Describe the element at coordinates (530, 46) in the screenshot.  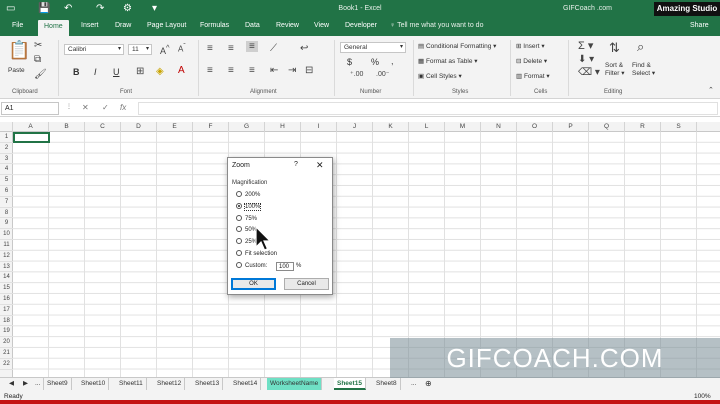
I see `insert-cells-button: ⊞ Insert ▾` at that location.